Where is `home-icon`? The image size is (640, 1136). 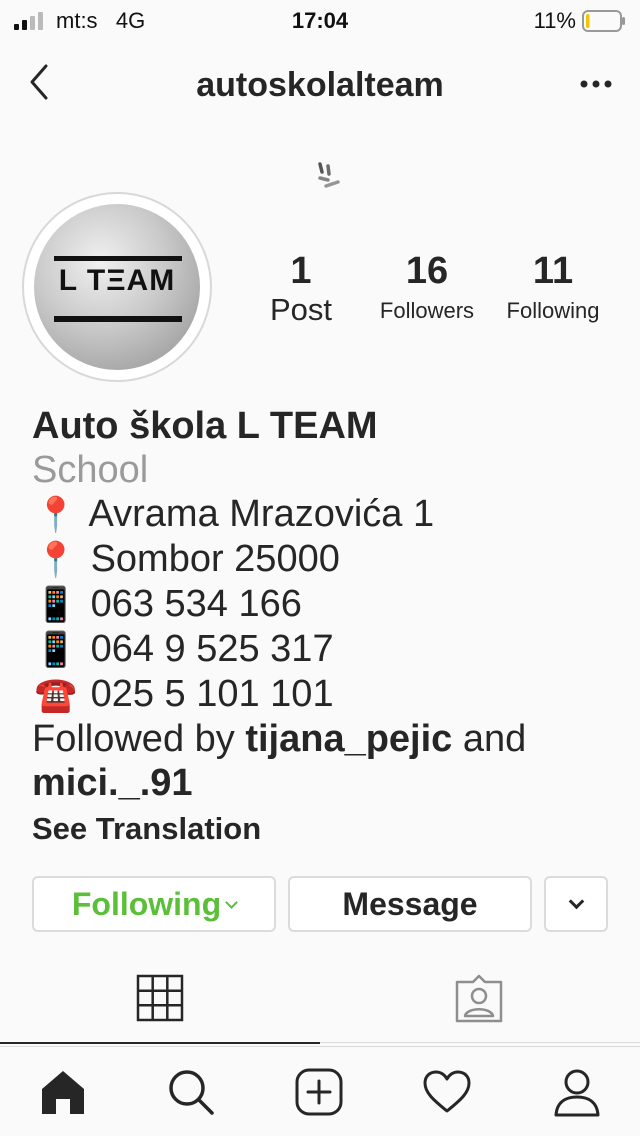 home-icon is located at coordinates (63, 1092).